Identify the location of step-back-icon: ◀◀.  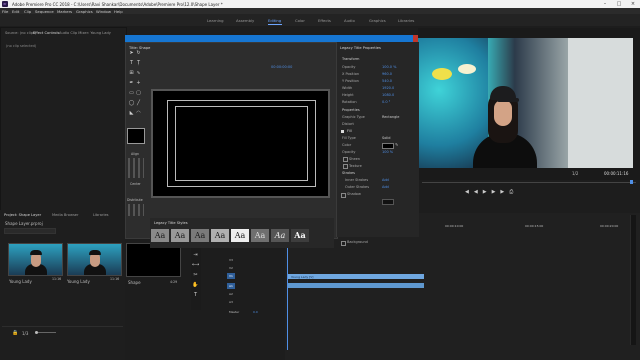
(474, 192).